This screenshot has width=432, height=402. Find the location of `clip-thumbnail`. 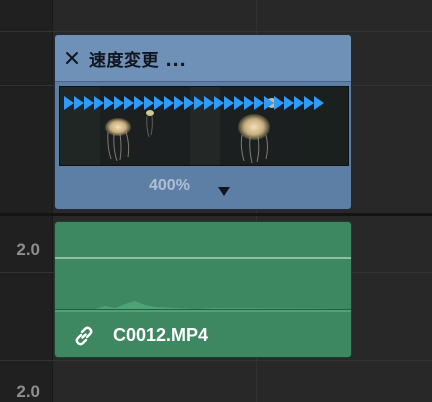

clip-thumbnail is located at coordinates (204, 126).